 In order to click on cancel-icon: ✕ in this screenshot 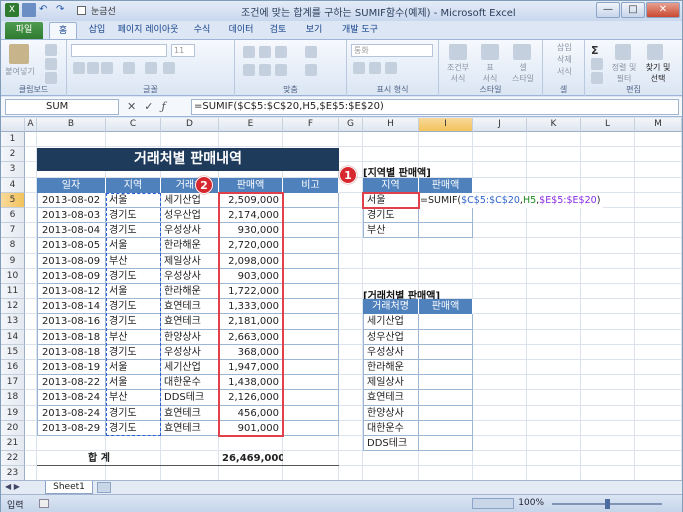, I will do `click(131, 107)`.